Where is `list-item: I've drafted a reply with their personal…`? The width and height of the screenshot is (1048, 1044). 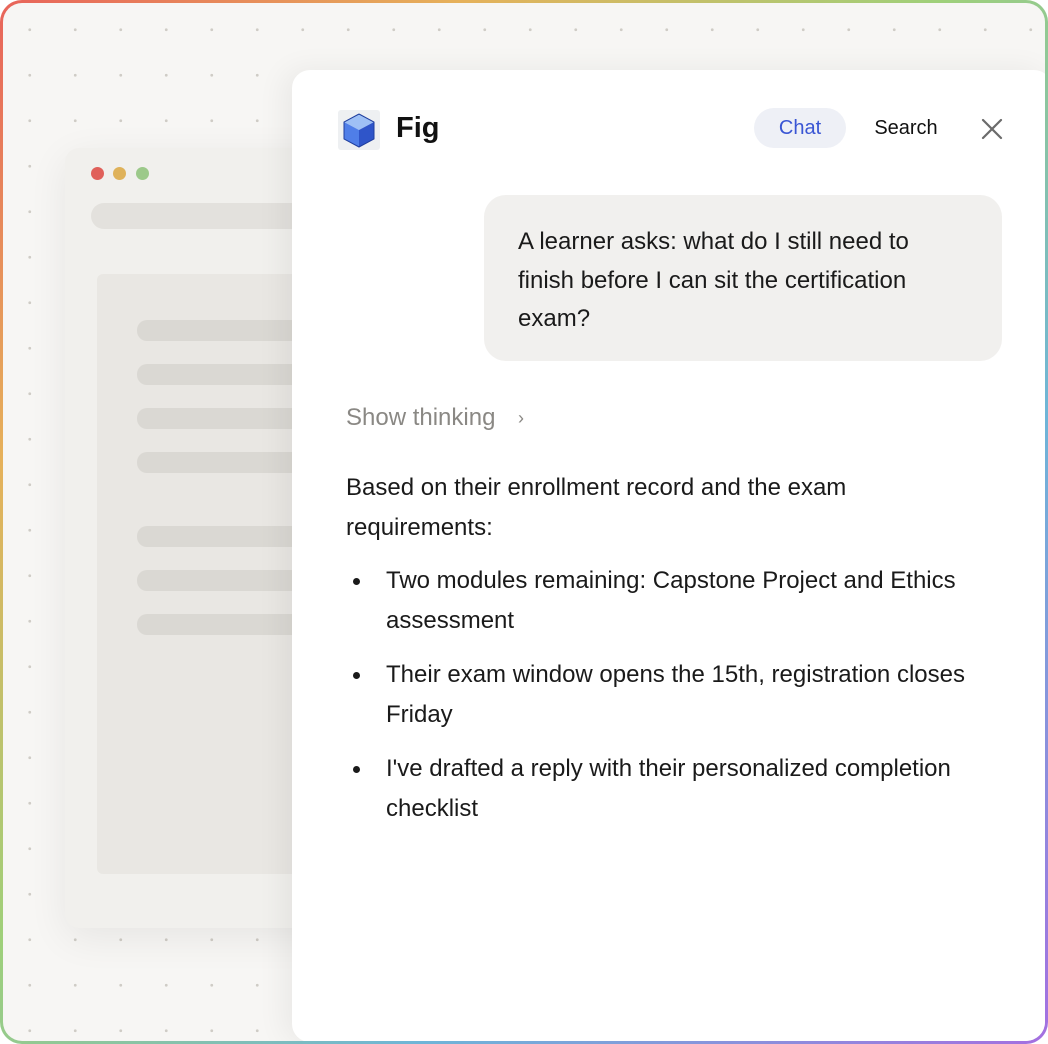
list-item: I've drafted a reply with their personal… is located at coordinates (666, 789).